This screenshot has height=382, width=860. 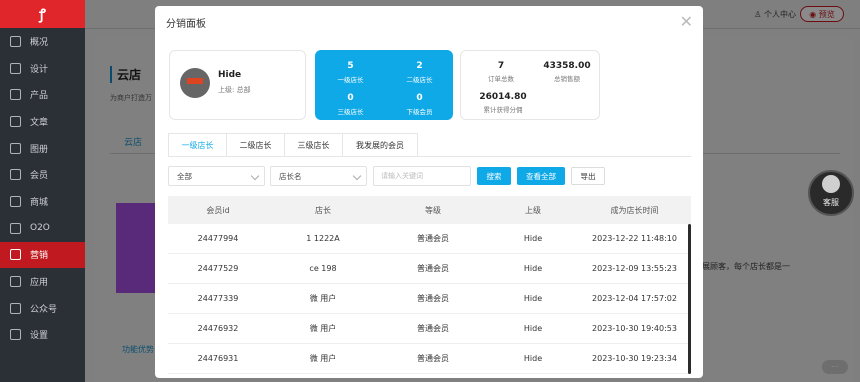 What do you see at coordinates (350, 66) in the screenshot?
I see `stat-value: 5` at bounding box center [350, 66].